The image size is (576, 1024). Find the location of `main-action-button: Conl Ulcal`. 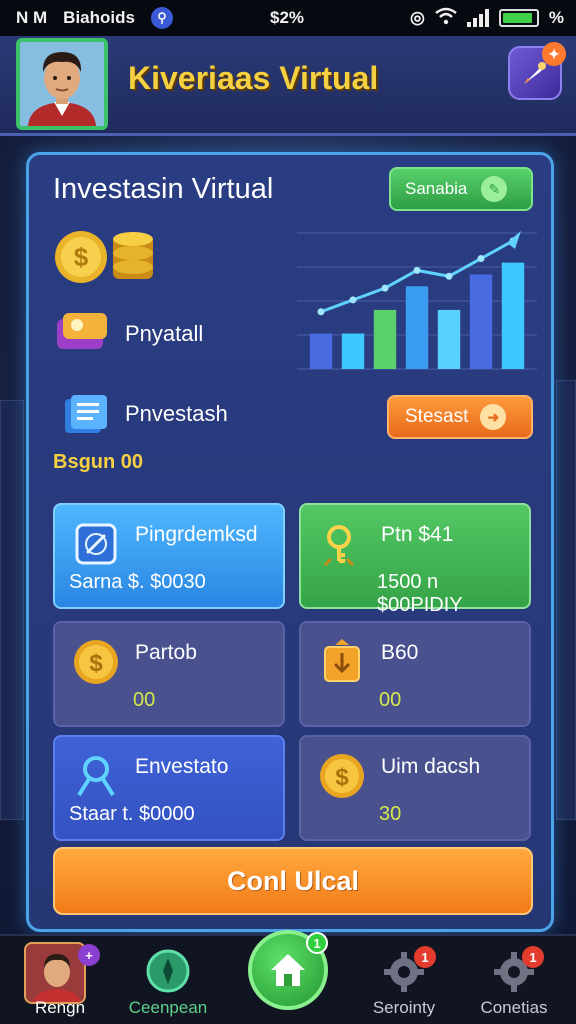

main-action-button: Conl Ulcal is located at coordinates (293, 881).